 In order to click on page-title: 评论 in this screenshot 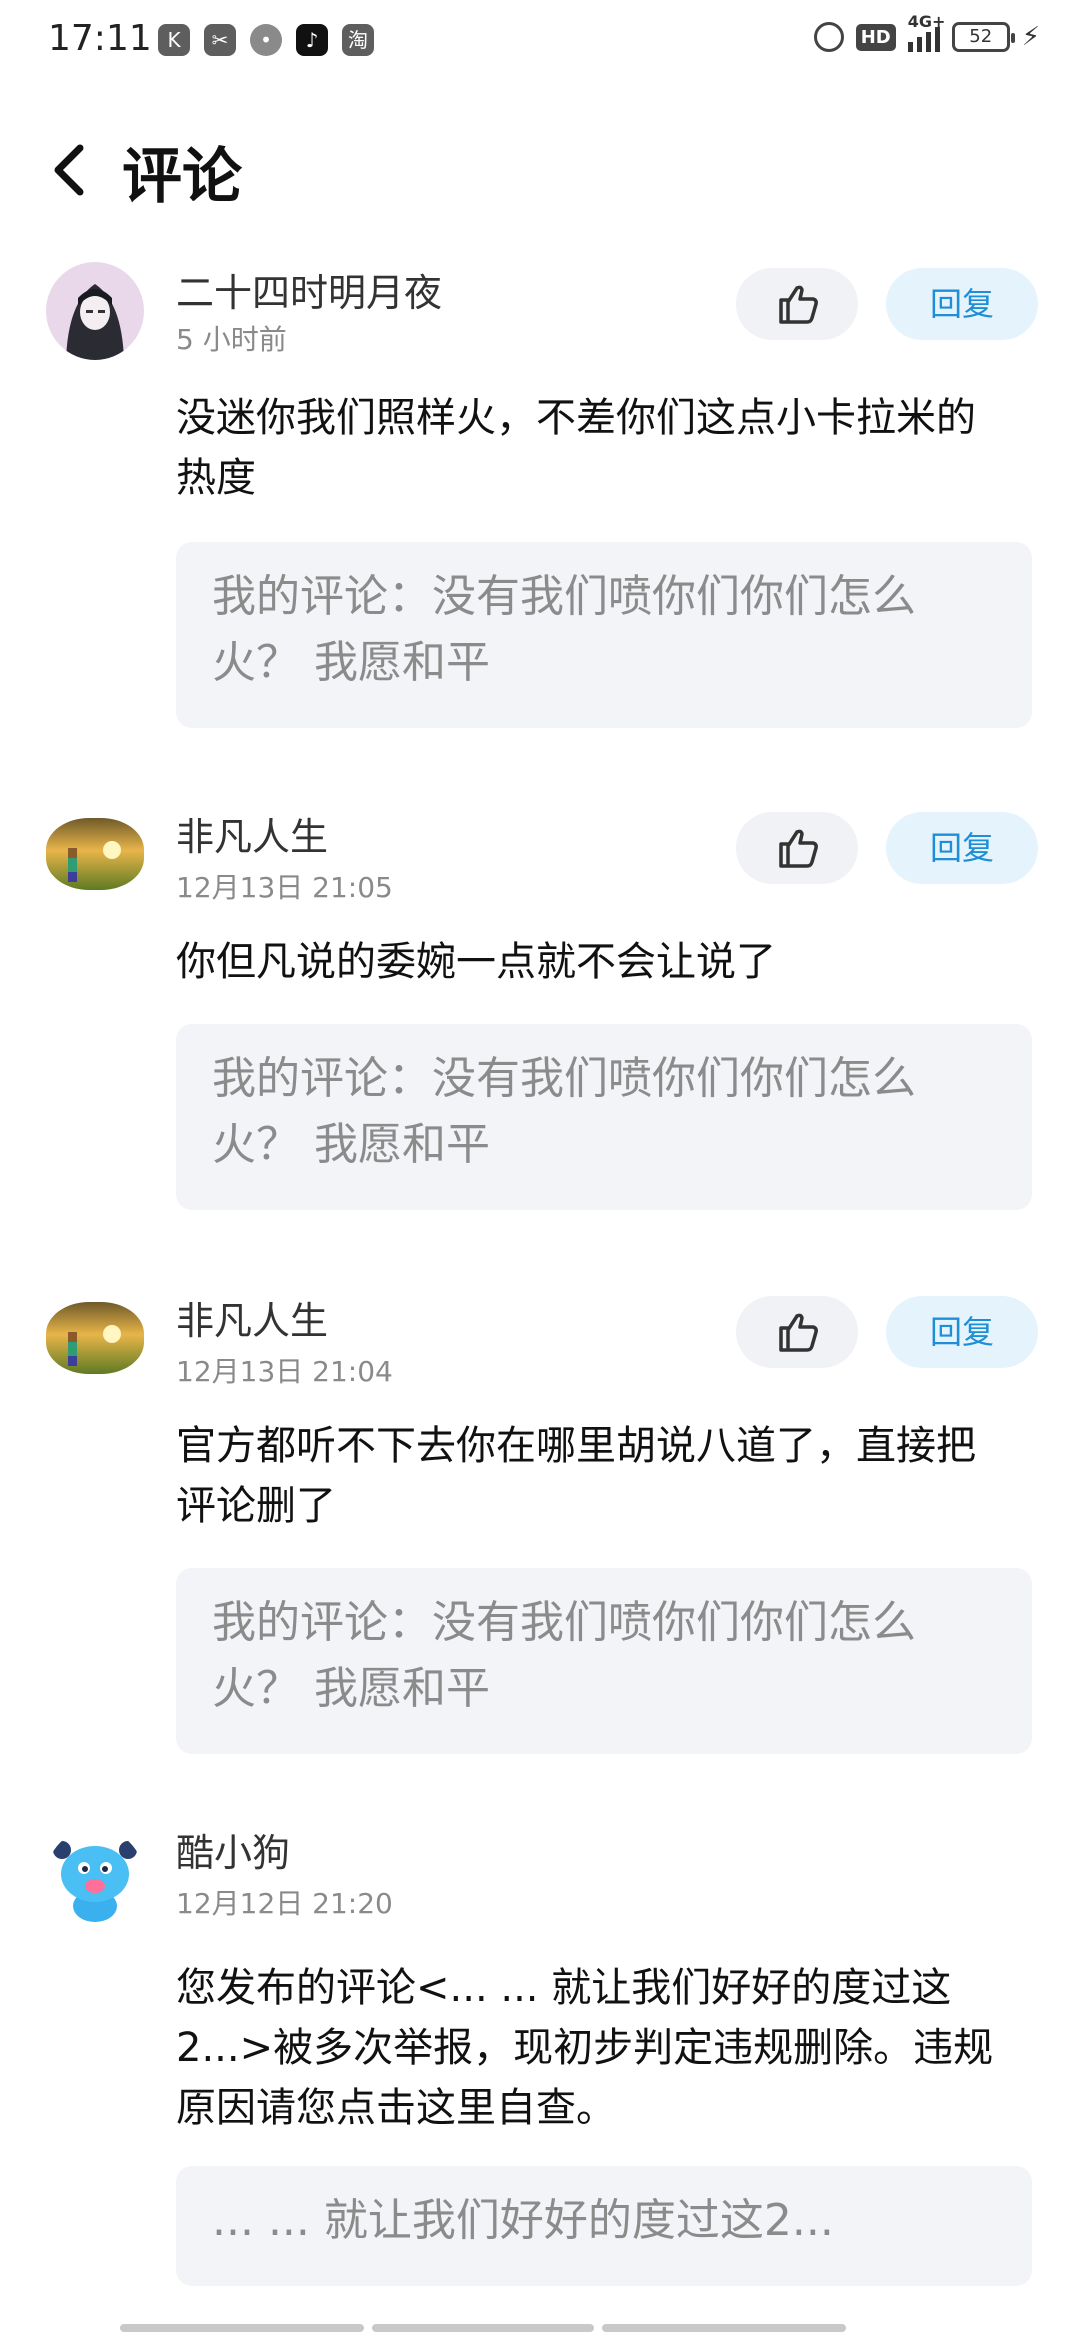, I will do `click(182, 177)`.